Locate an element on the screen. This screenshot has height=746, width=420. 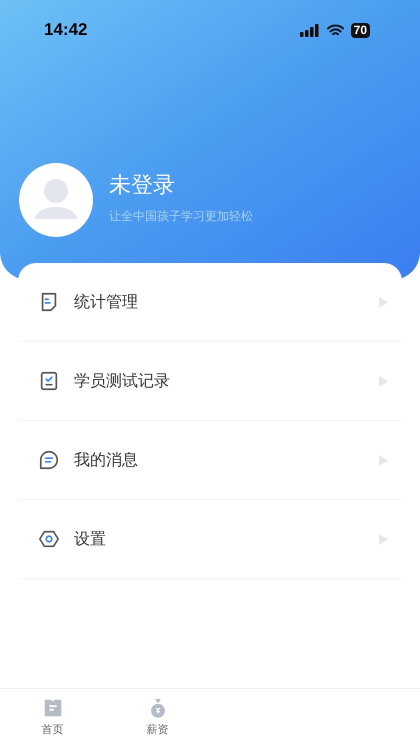
wifi-icon is located at coordinates (335, 30).